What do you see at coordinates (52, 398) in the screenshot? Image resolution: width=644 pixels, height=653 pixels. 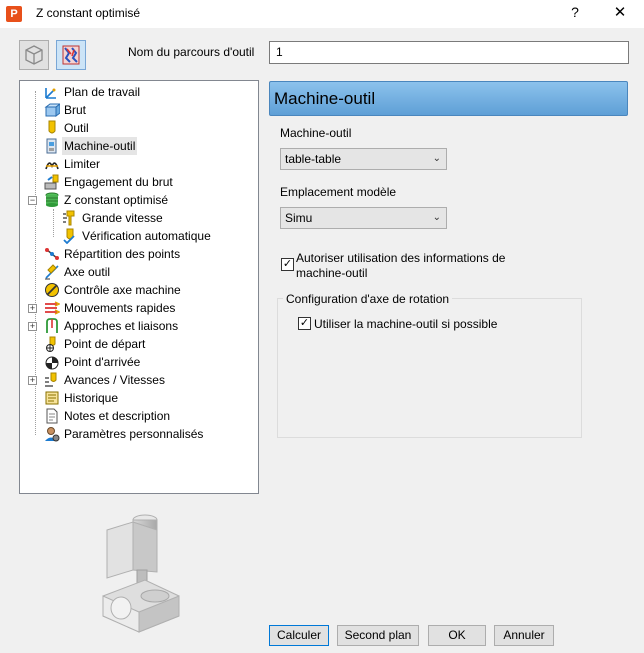 I see `history-icon` at bounding box center [52, 398].